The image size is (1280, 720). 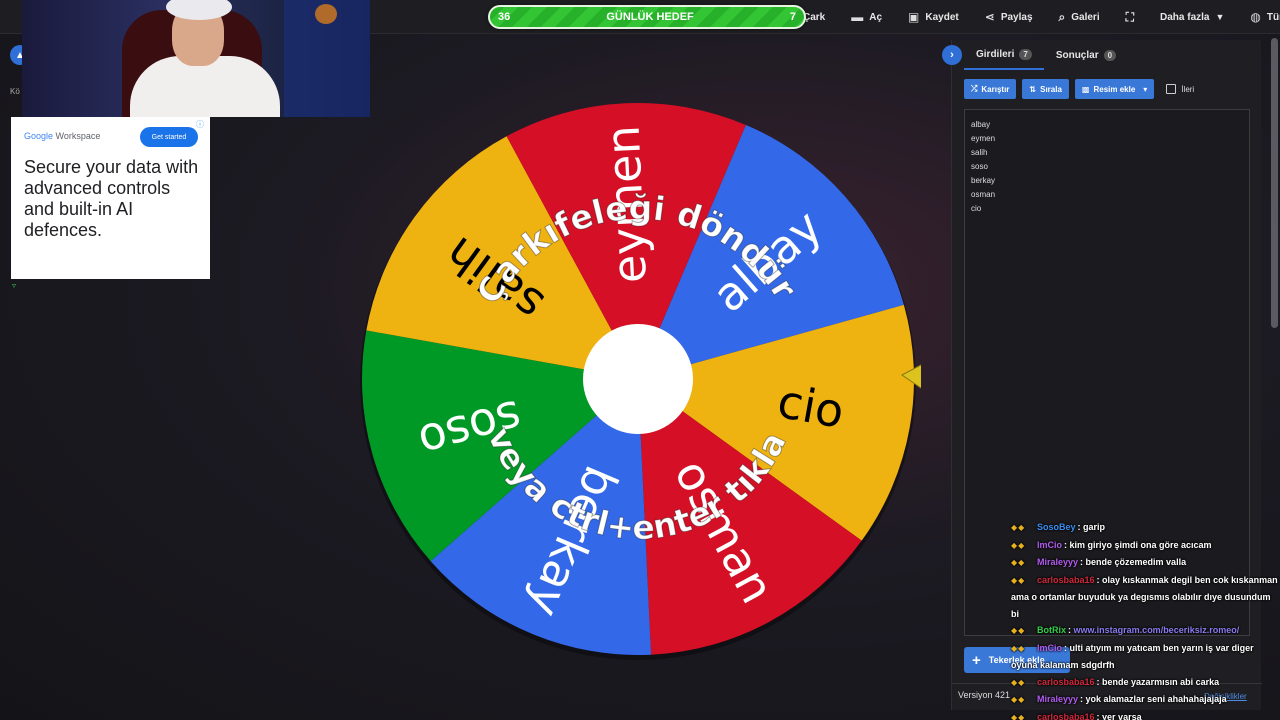 What do you see at coordinates (811, 406) in the screenshot?
I see `wheel-label-cio: cio` at bounding box center [811, 406].